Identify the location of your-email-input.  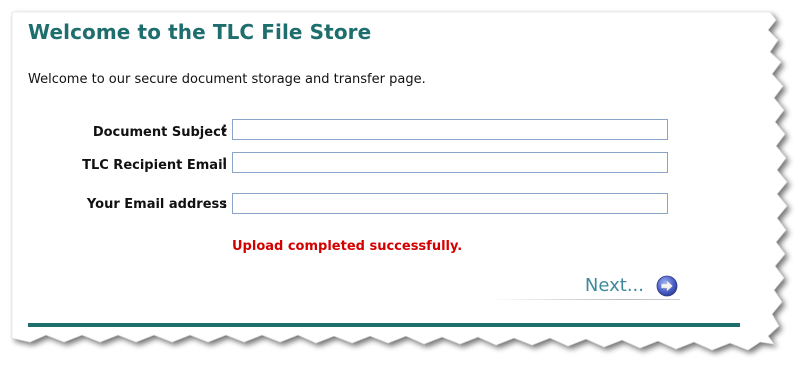
(450, 203).